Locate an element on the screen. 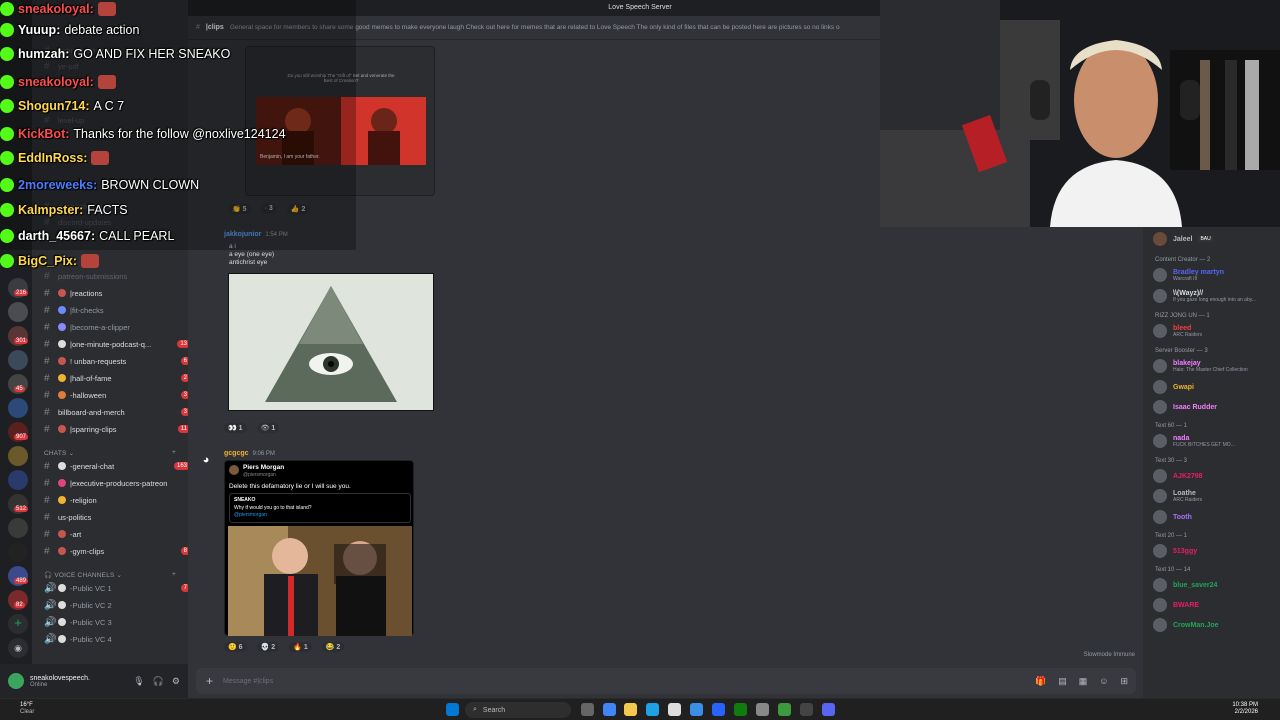 Image resolution: width=1280 pixels, height=720 pixels. channel-item-gym-clips: # -gym-clips 8 is located at coordinates (117, 551).